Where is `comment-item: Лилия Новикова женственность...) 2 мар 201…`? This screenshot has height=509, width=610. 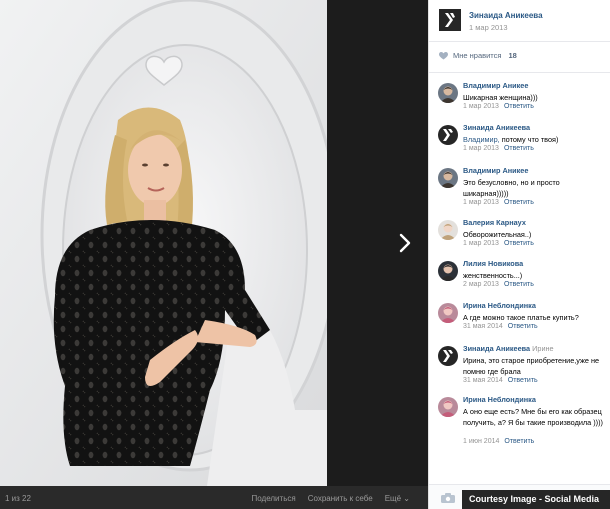 comment-item: Лилия Новикова женственность...) 2 мар 201… is located at coordinates (519, 276).